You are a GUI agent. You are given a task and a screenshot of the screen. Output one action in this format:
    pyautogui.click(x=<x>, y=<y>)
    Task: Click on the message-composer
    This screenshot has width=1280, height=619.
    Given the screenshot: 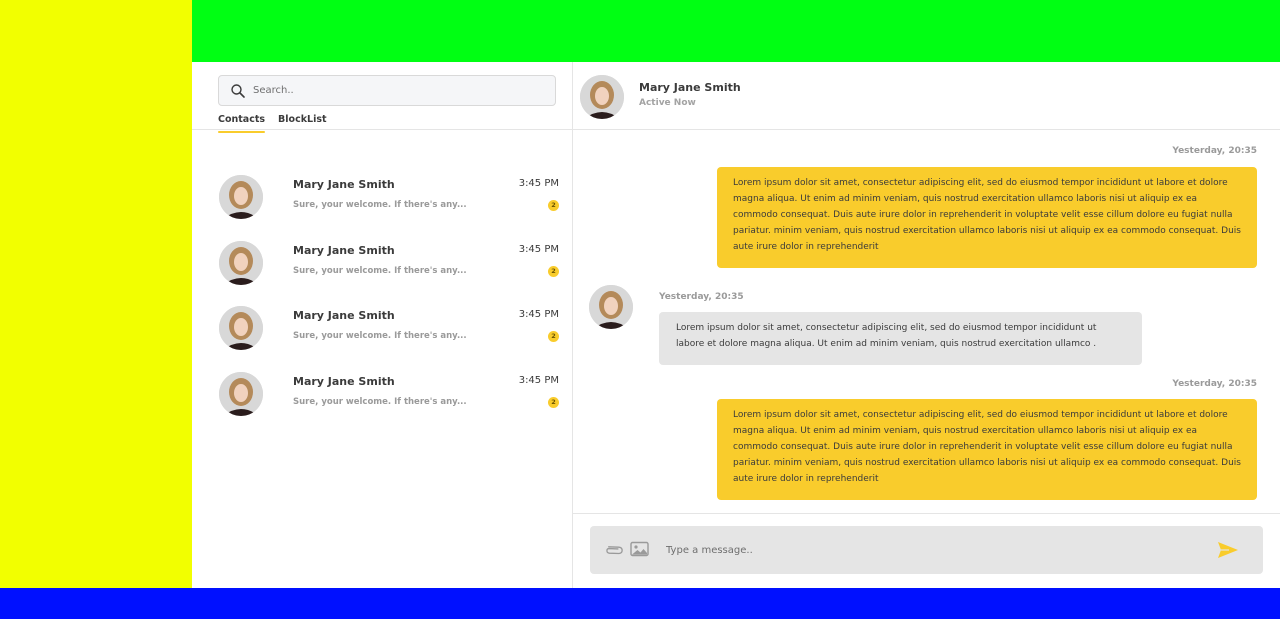 What is the action you would take?
    pyautogui.click(x=926, y=550)
    